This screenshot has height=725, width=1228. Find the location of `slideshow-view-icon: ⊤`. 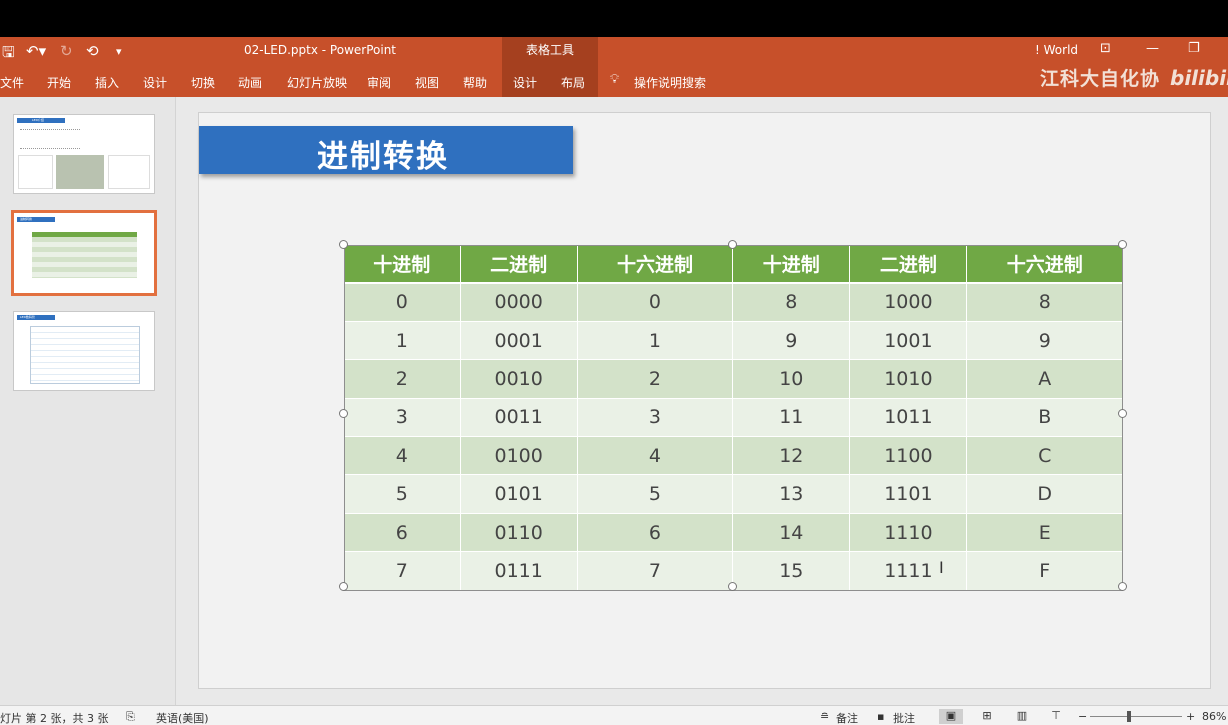

slideshow-view-icon: ⊤ is located at coordinates (1056, 716).